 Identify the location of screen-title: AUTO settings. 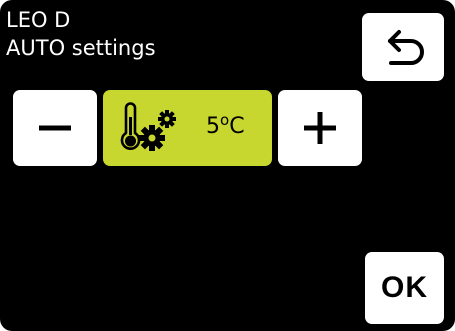
(81, 48).